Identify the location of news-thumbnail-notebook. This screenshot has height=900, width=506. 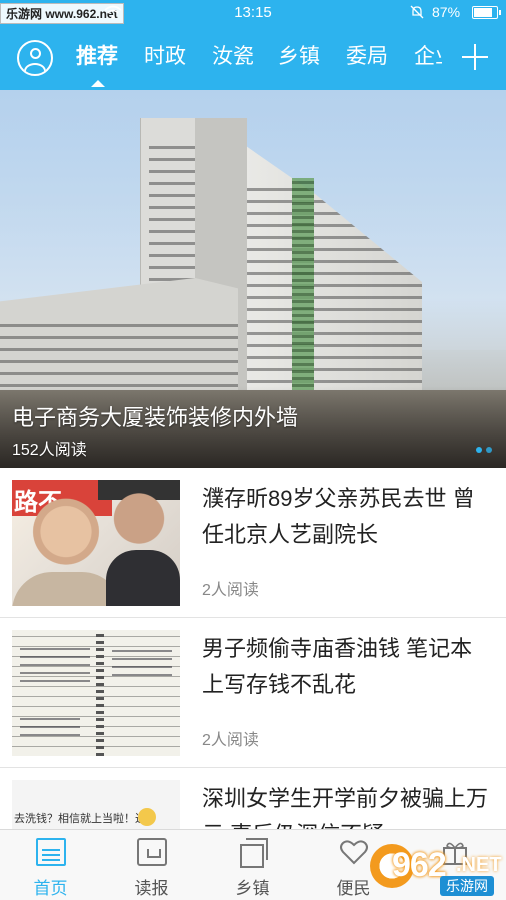
(96, 693).